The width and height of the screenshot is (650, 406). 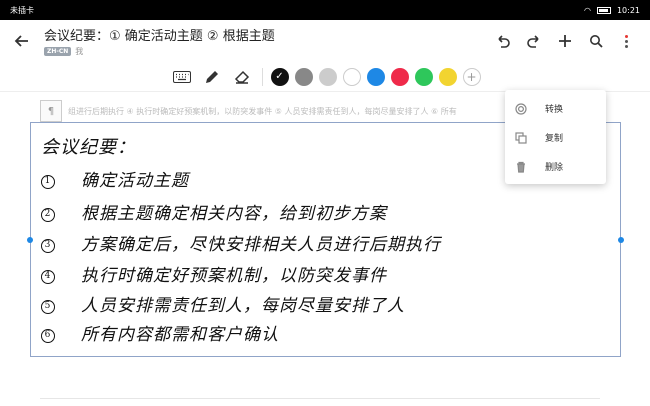 I want to click on handwriting-text: 根据主题确定相关内容，给到初步方案, so click(x=234, y=214).